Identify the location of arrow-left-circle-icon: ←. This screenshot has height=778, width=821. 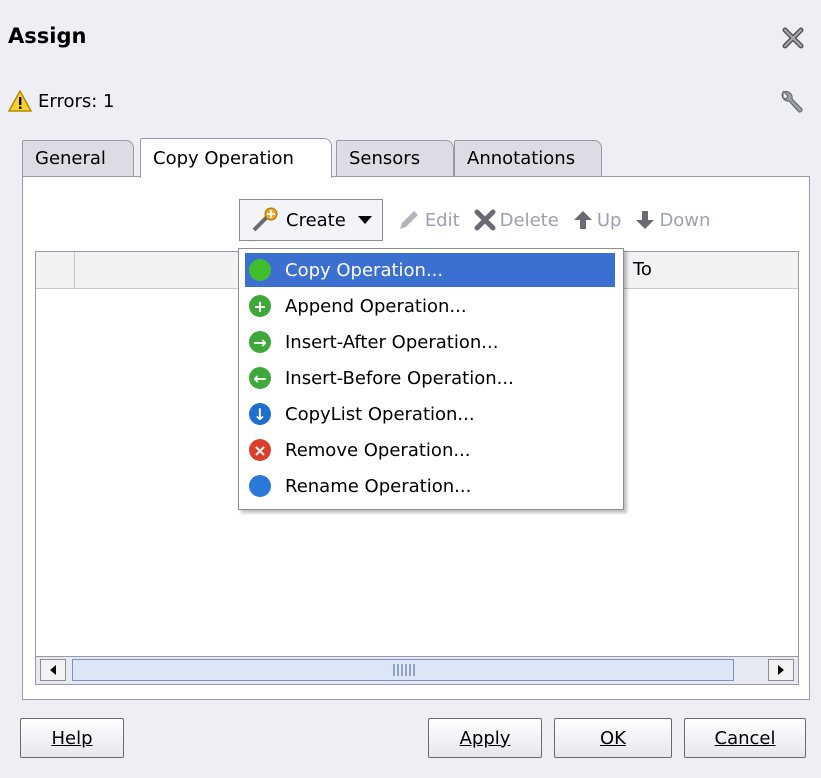
(260, 378).